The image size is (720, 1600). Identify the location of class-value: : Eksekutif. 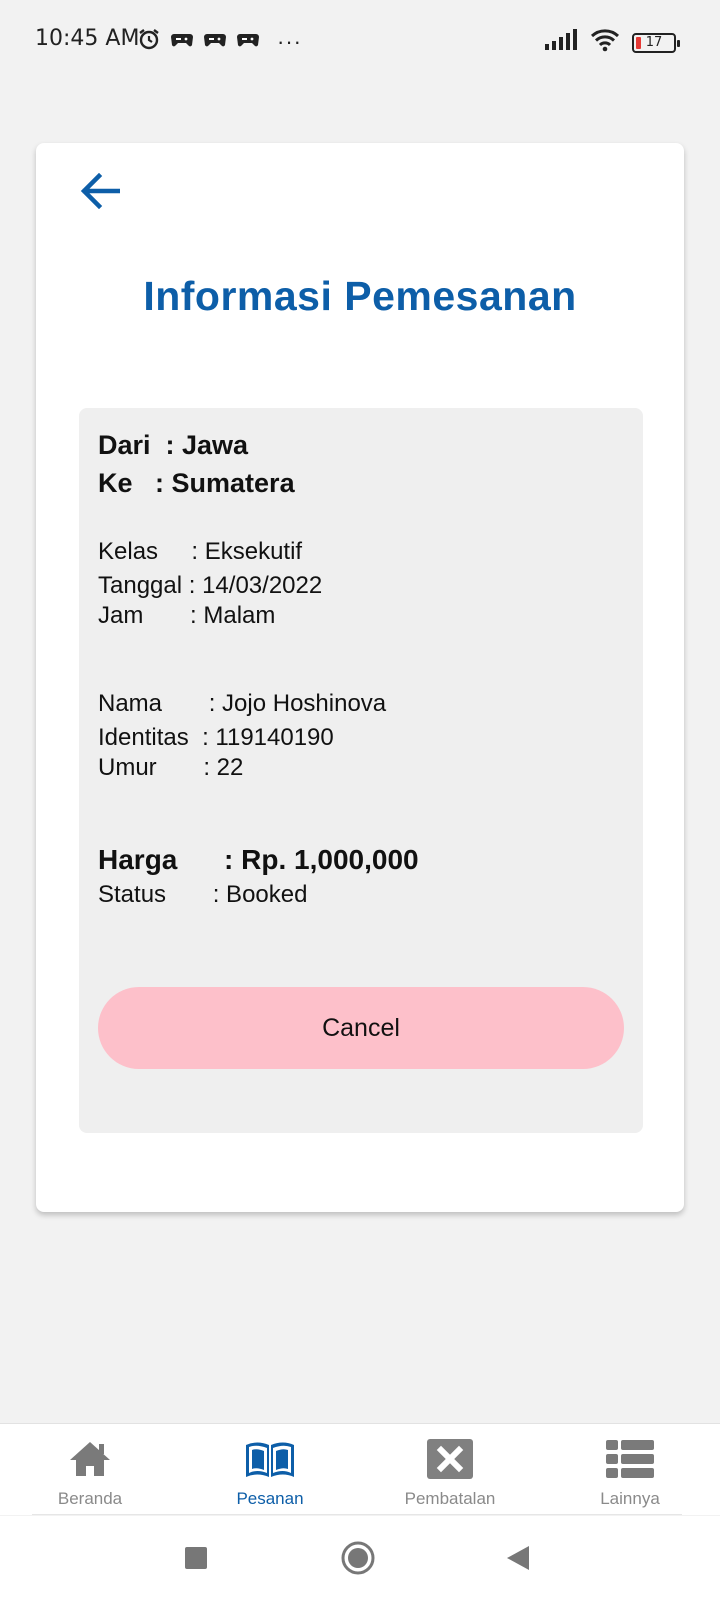
(247, 551).